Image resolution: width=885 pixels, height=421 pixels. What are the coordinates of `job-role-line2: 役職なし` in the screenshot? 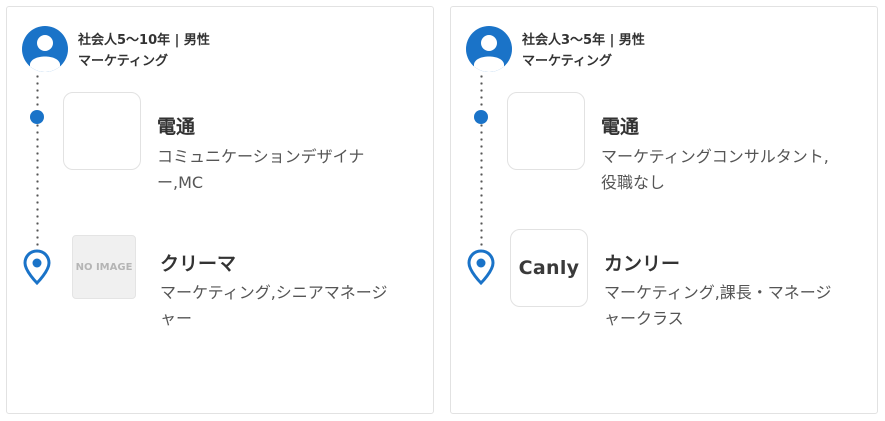 It's located at (633, 182).